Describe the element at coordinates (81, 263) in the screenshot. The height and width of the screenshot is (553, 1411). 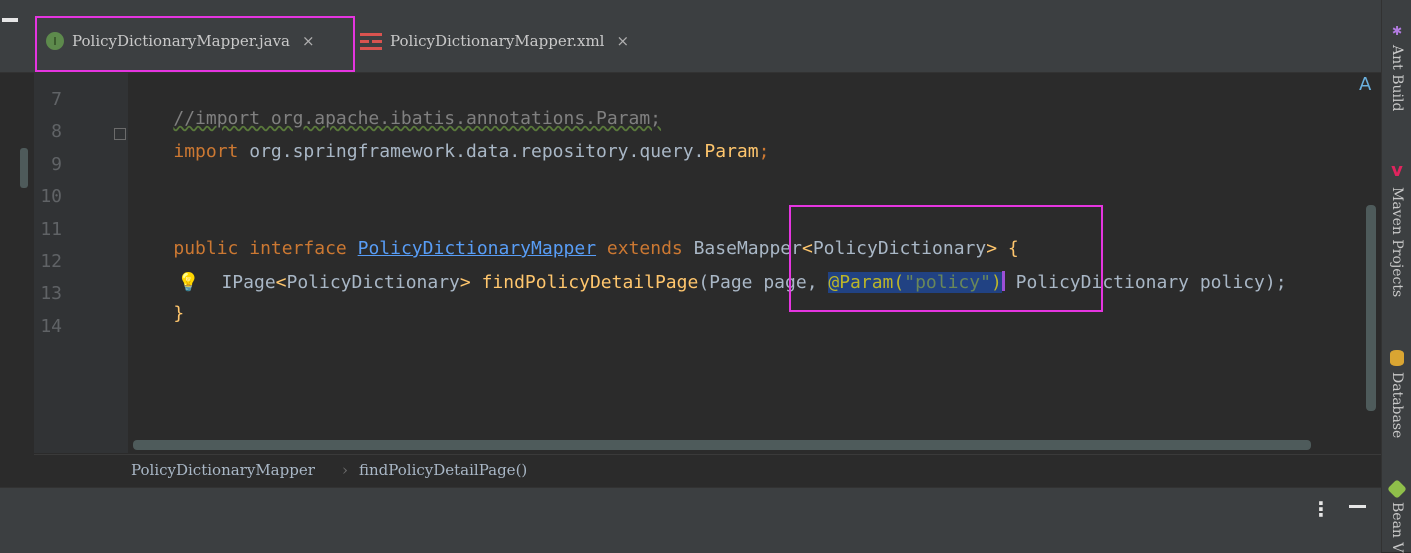
I see `line-number-gutter: 7 8 9 10 11 12 13 14` at that location.